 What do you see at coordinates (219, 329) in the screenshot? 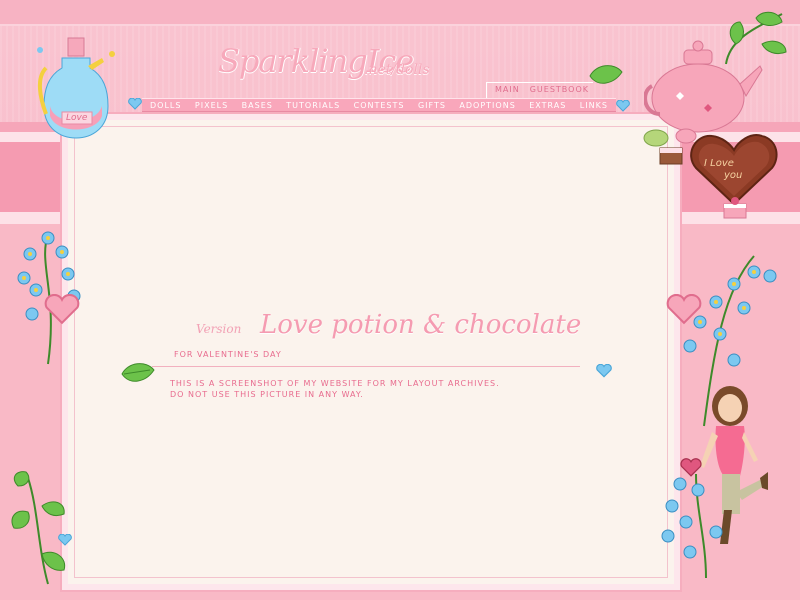
I see `version-label: Version` at bounding box center [219, 329].